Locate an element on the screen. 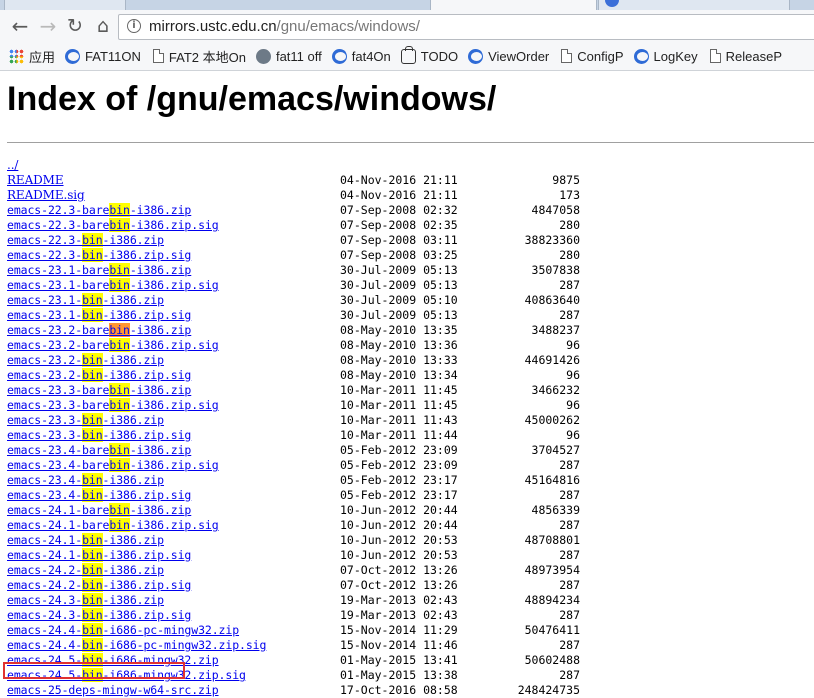  file-link: emacs-24.5-bin-i686-mingw32.zip is located at coordinates (113, 660).